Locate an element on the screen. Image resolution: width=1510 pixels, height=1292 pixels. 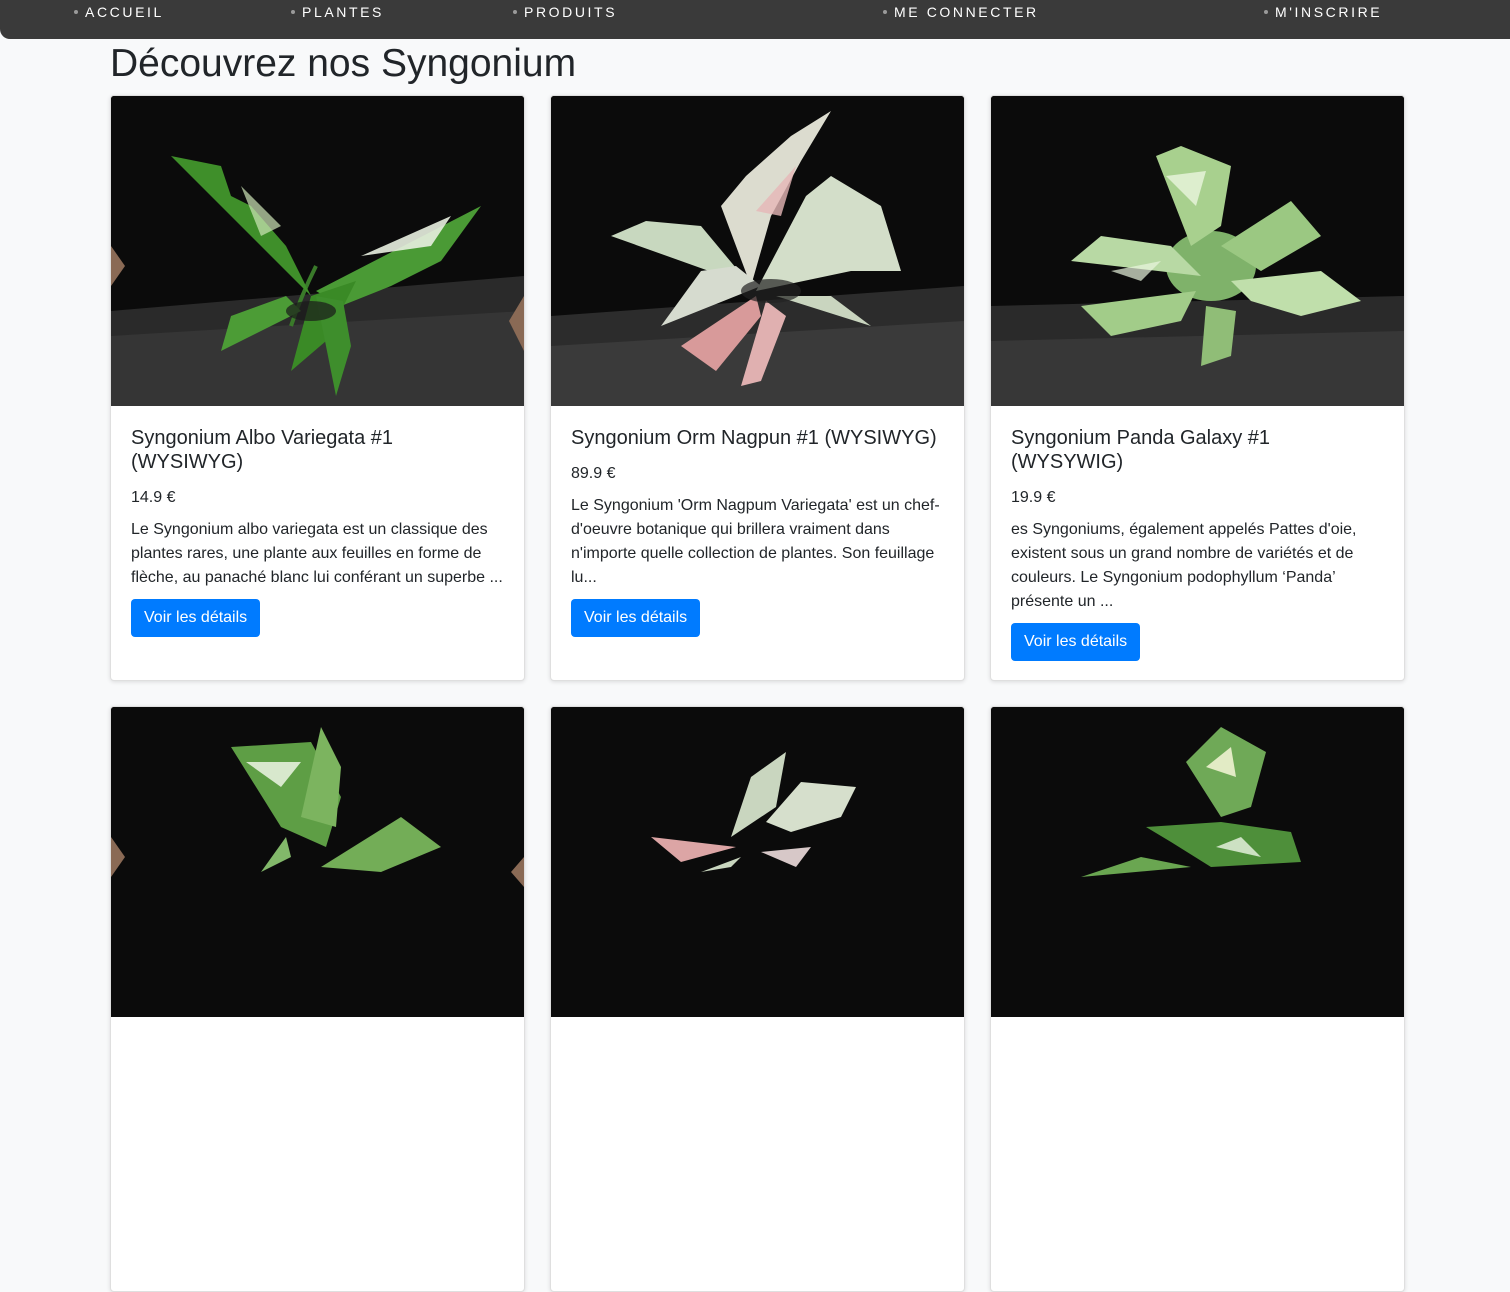
nav-plantes: PLANTES is located at coordinates (337, 12).